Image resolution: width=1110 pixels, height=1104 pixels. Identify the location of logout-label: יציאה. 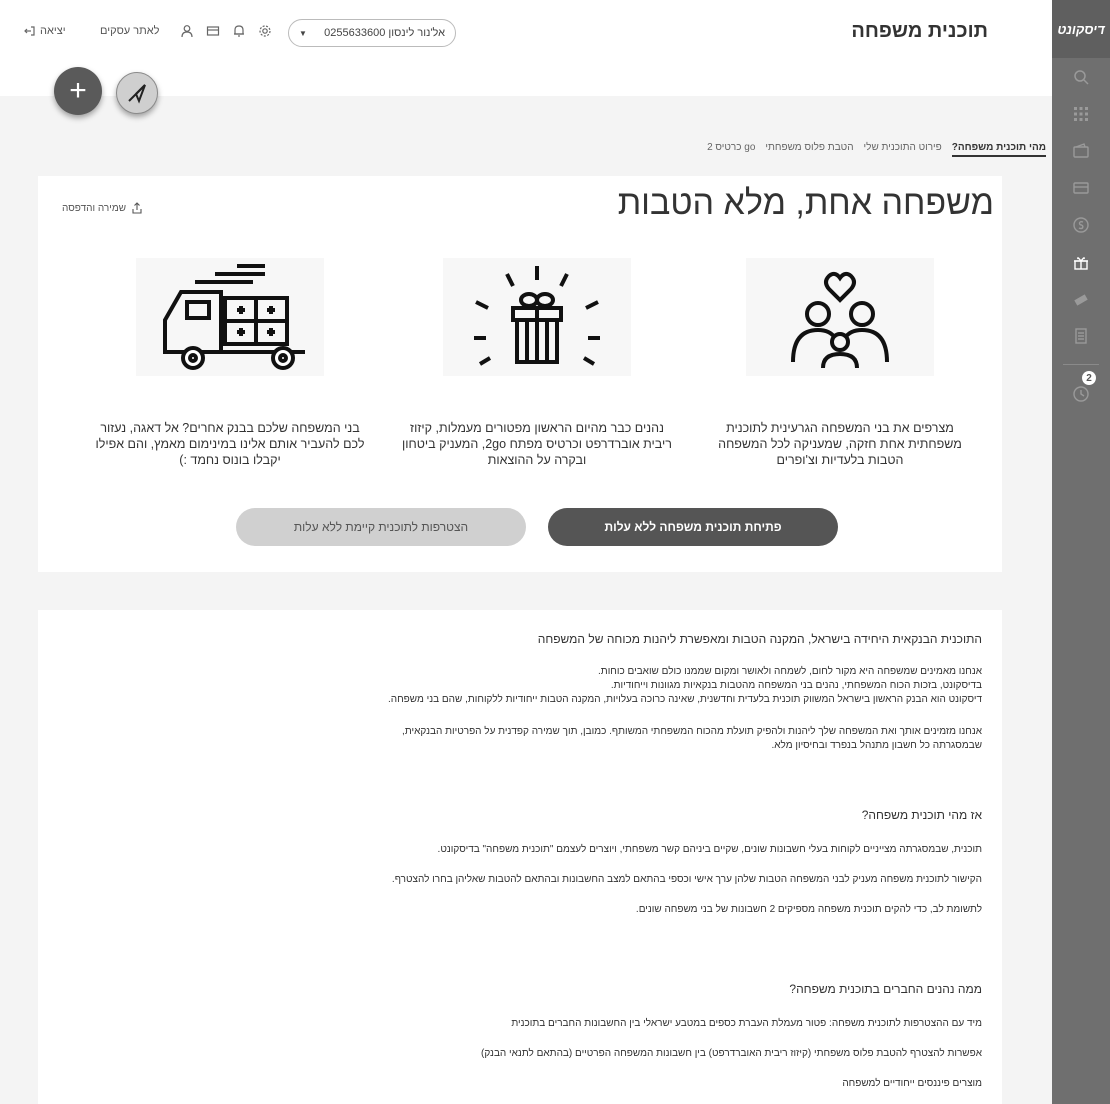
(53, 31).